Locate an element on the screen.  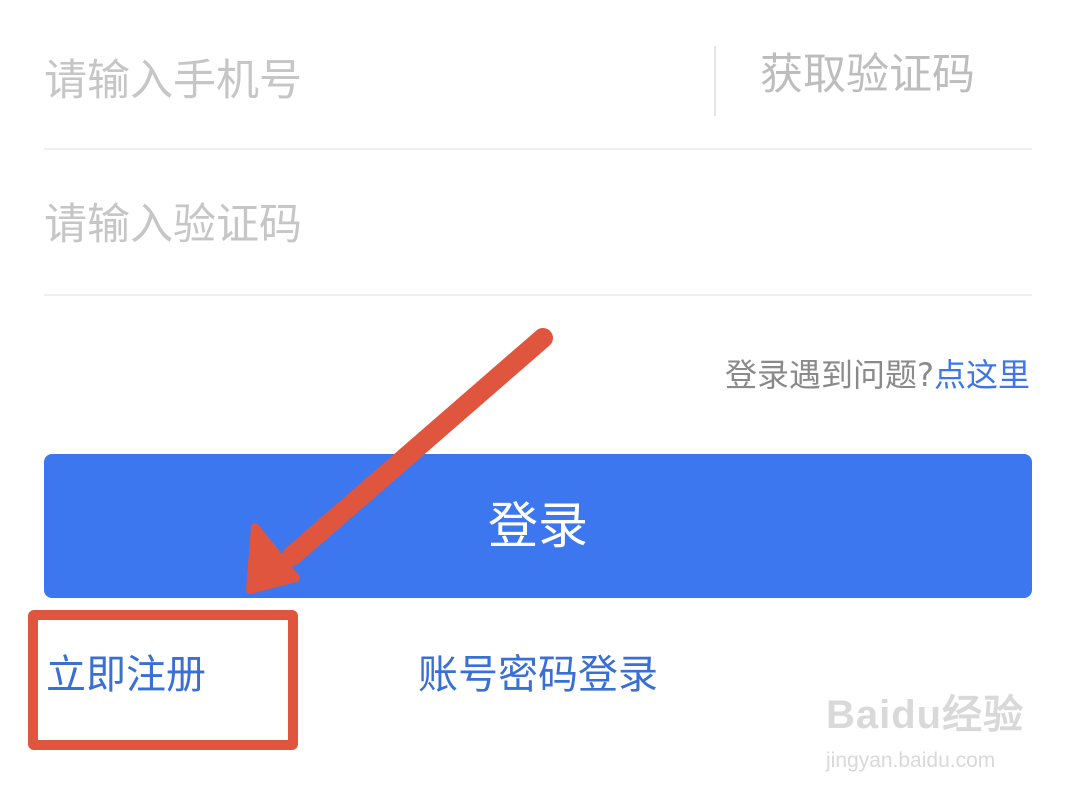
get-code-button: 获取验证码 is located at coordinates (867, 75).